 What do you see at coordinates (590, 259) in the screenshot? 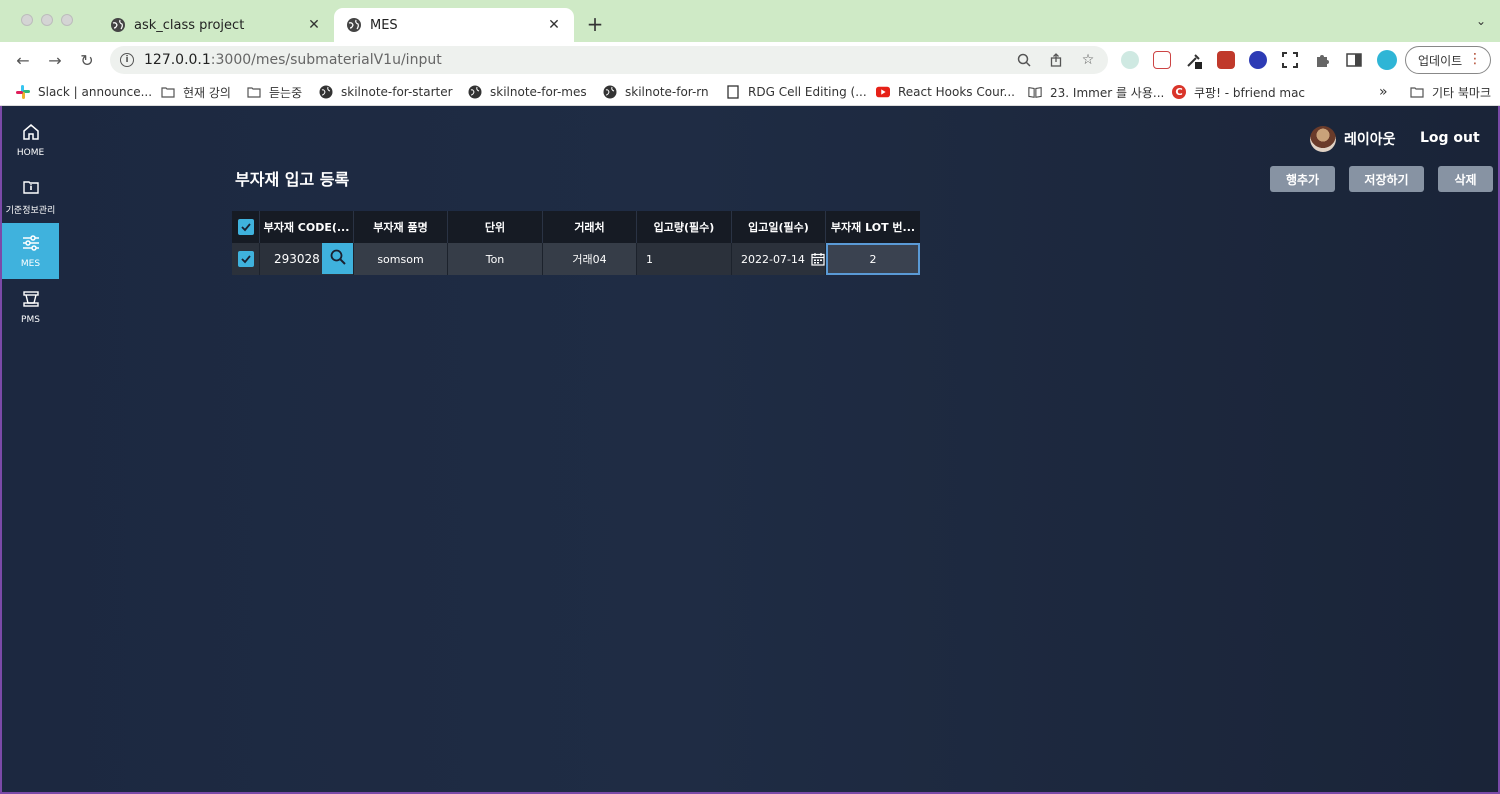
I see `vendor-cell: 거래04` at bounding box center [590, 259].